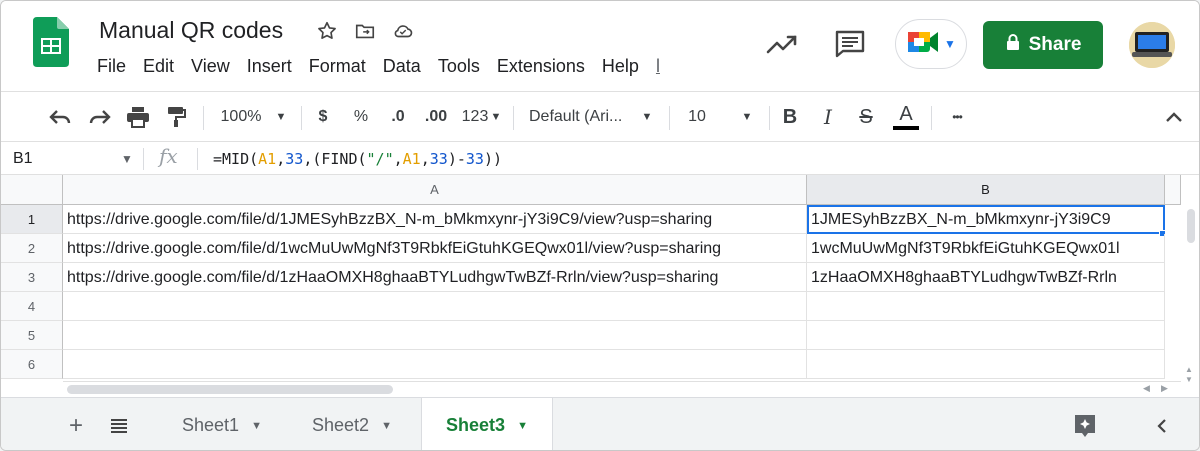  I want to click on explore-icon, so click(1085, 424).